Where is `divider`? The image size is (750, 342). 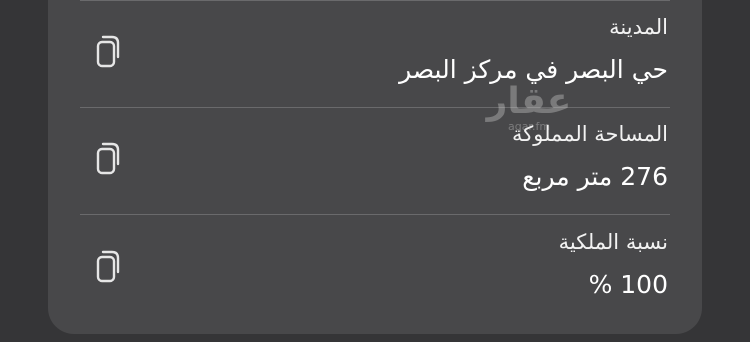
divider is located at coordinates (375, 214).